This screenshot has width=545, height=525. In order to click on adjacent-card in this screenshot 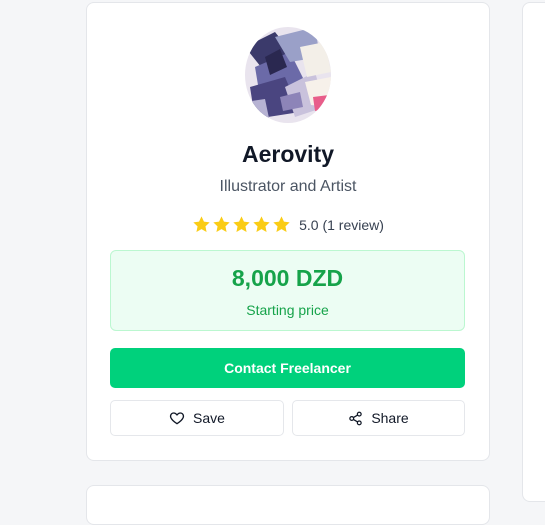, I will do `click(533, 252)`.